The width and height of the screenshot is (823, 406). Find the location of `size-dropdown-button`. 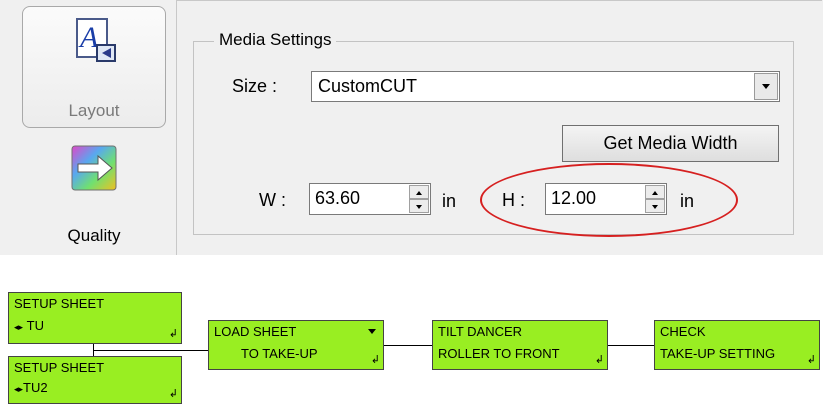

size-dropdown-button is located at coordinates (766, 86).